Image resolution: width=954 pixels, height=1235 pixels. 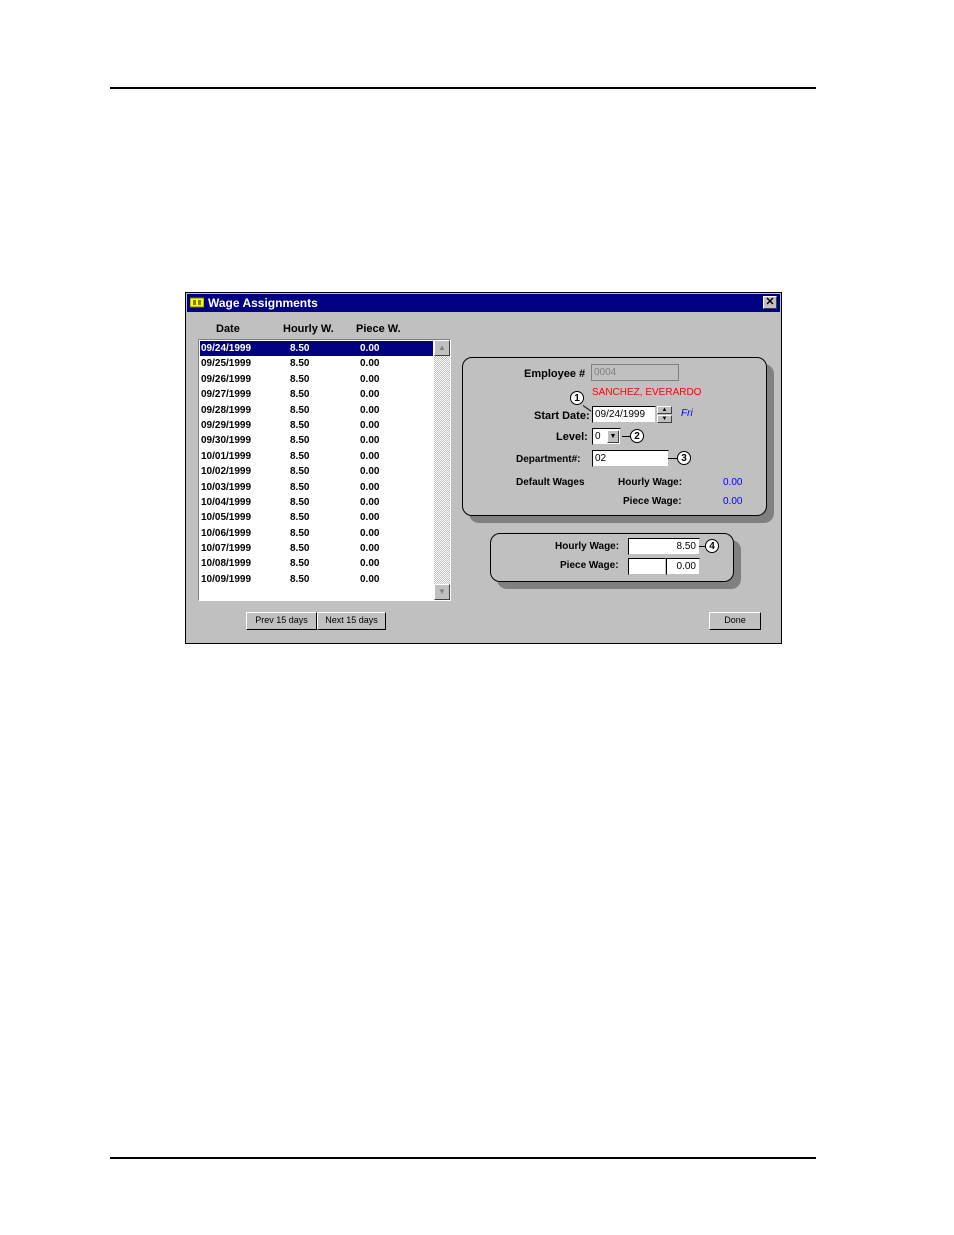 I want to click on table-row: 10/04/1999 8.50 0.00, so click(x=316, y=502).